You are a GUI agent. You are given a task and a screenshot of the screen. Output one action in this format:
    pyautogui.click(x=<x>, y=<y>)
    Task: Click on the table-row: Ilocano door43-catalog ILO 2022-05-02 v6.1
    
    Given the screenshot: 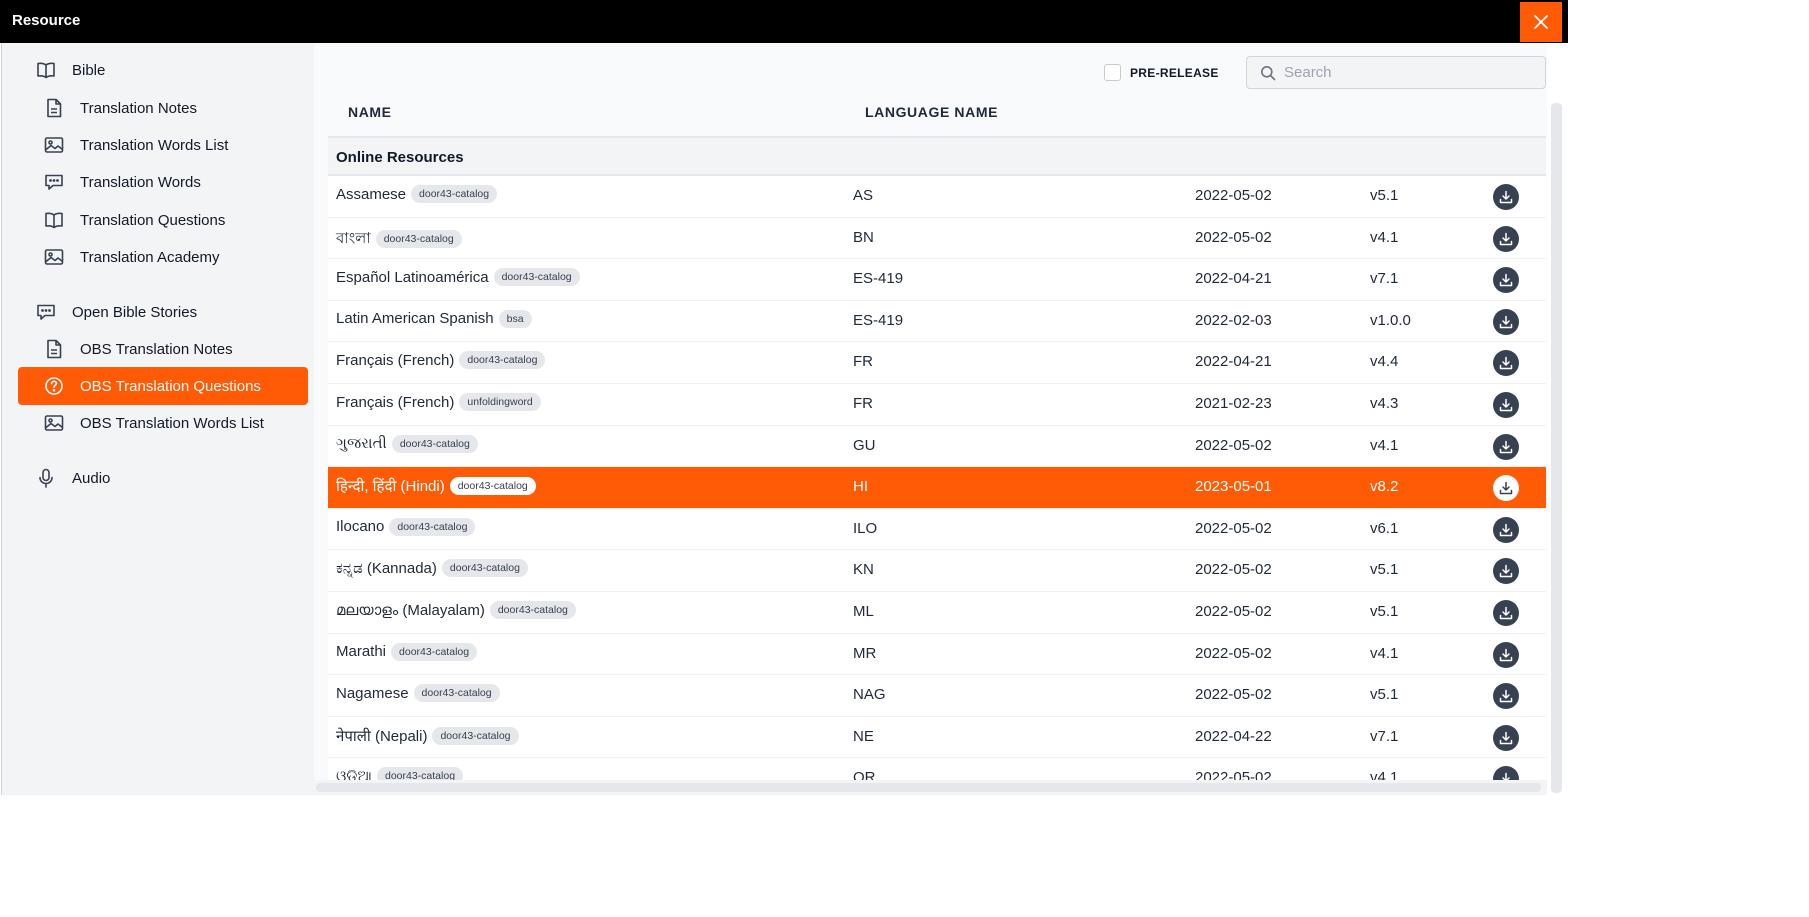 What is the action you would take?
    pyautogui.click(x=937, y=529)
    